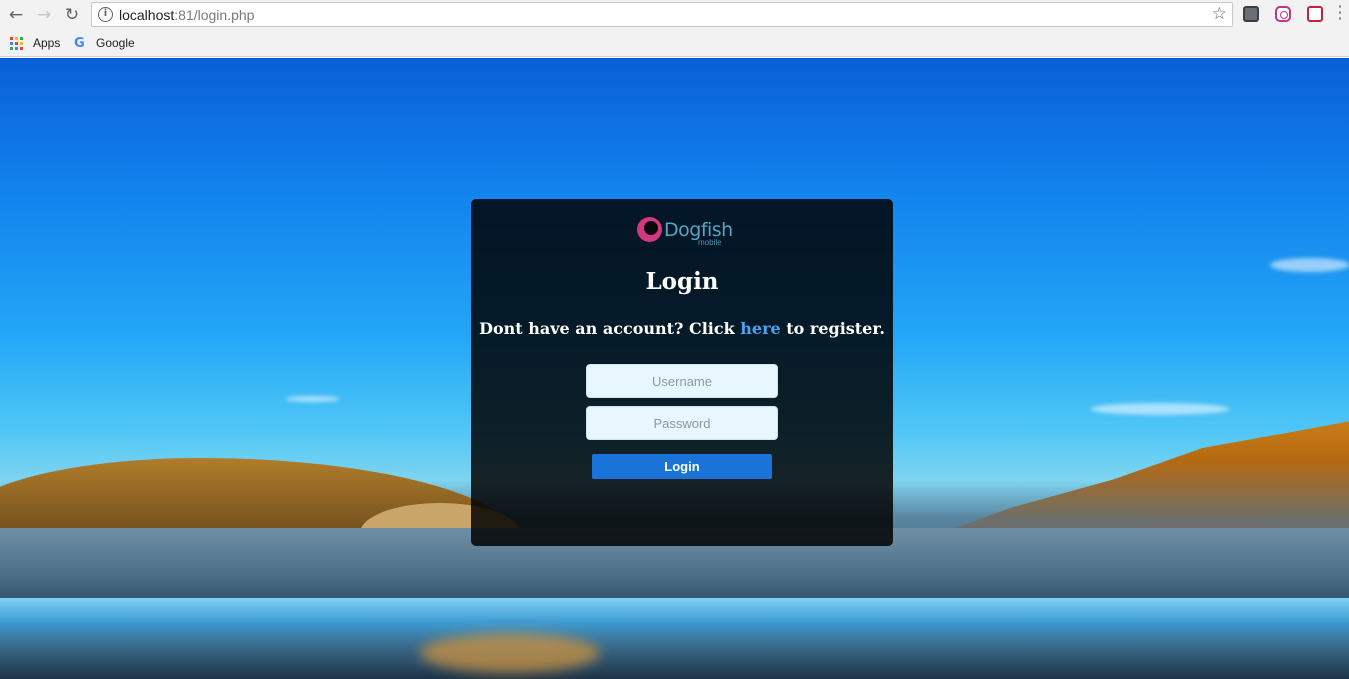  I want to click on reload-icon: ↻, so click(72, 15).